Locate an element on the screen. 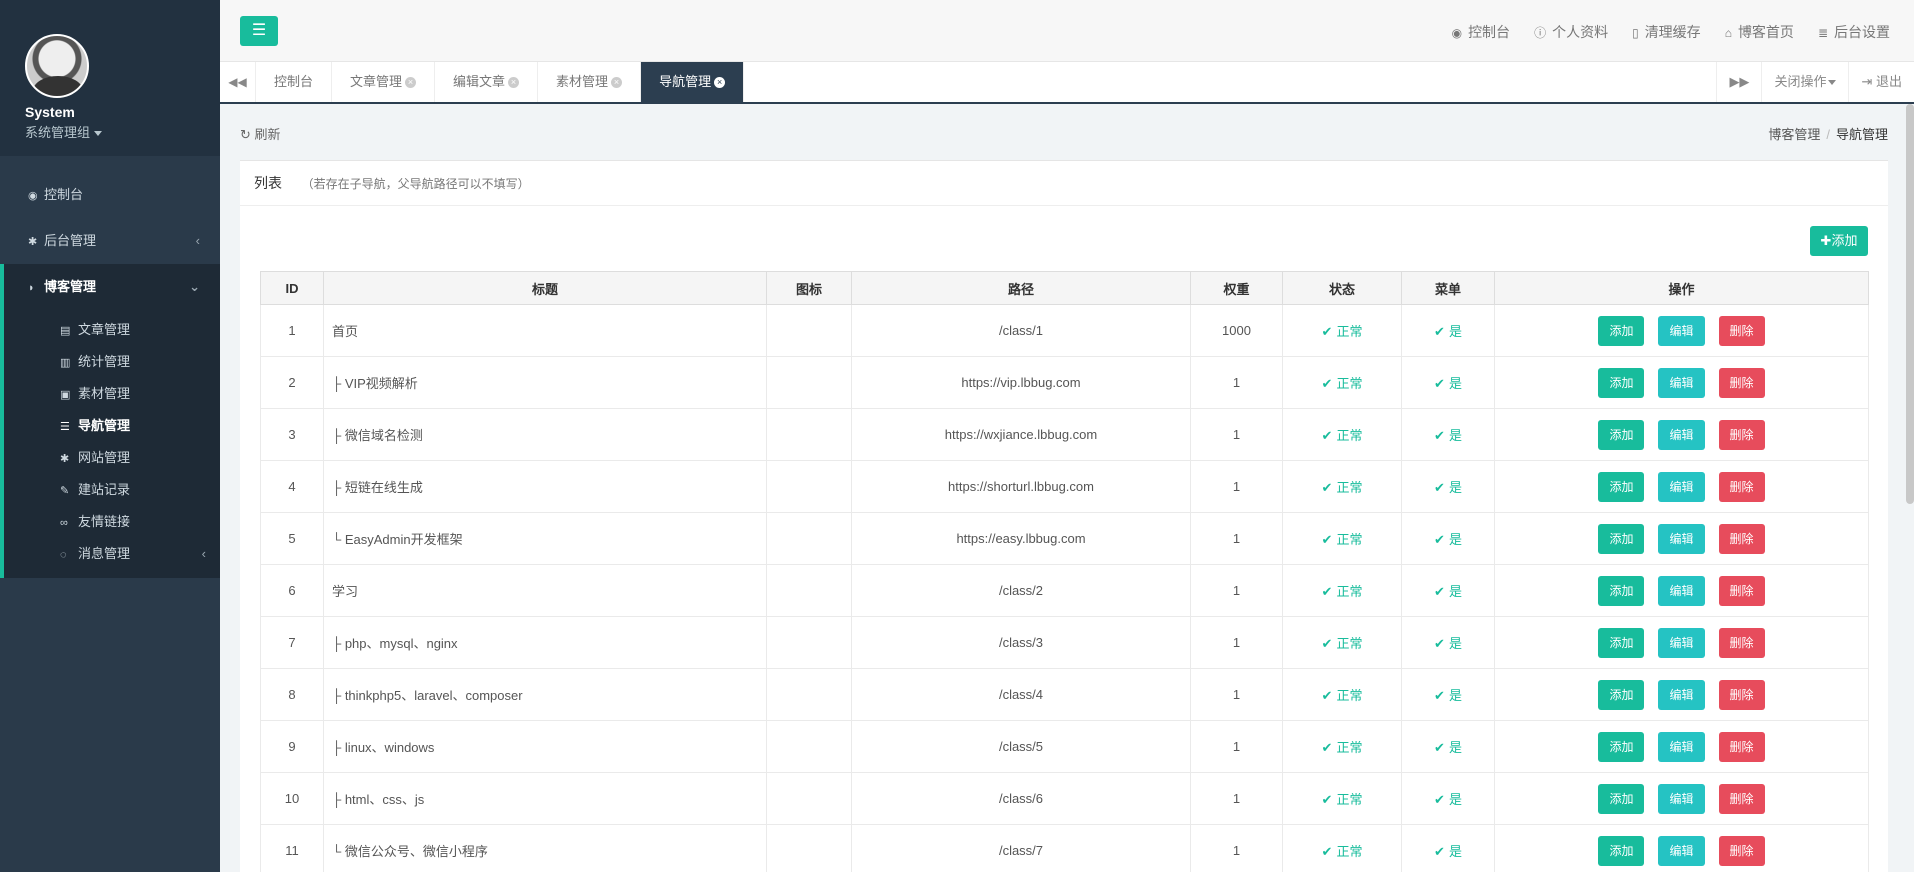 Image resolution: width=1914 pixels, height=872 pixels. column-header: ID is located at coordinates (292, 288).